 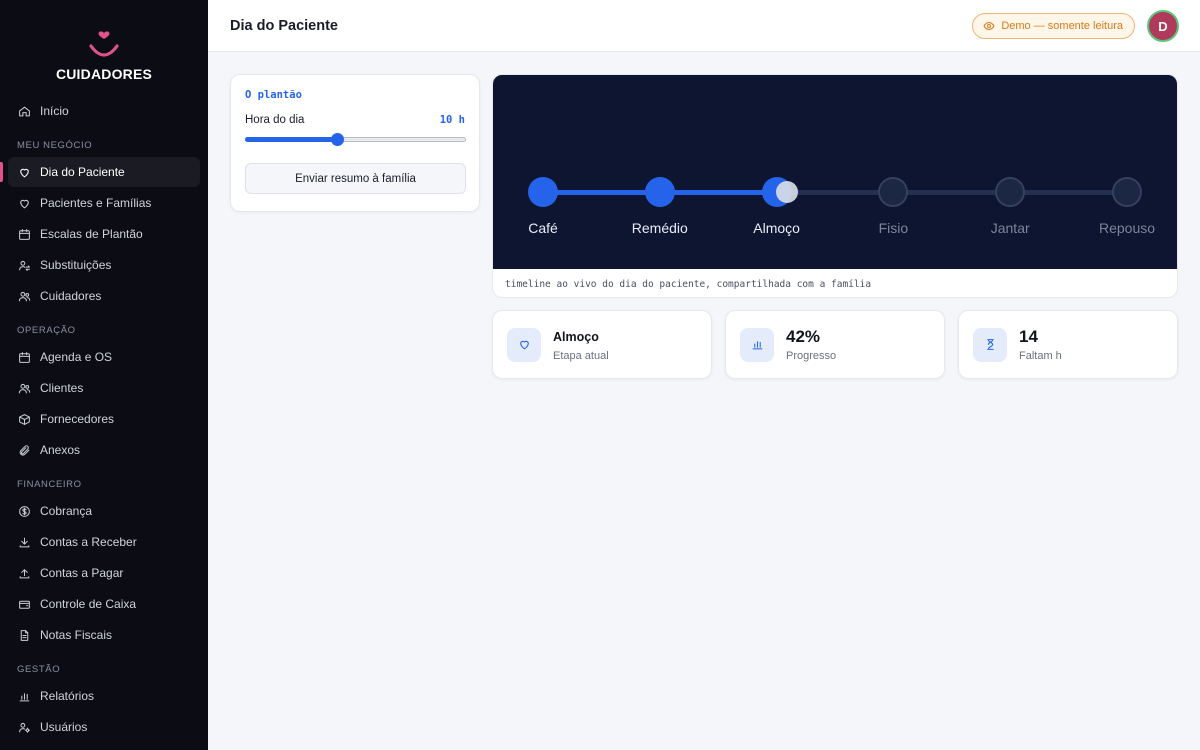 What do you see at coordinates (275, 120) in the screenshot?
I see `slider-label: Hora do dia` at bounding box center [275, 120].